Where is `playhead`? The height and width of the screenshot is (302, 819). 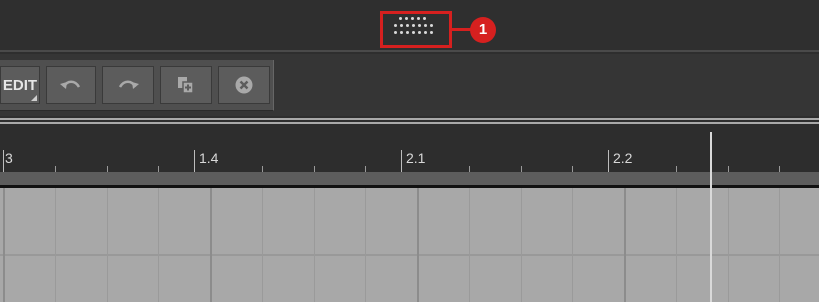
playhead is located at coordinates (711, 217).